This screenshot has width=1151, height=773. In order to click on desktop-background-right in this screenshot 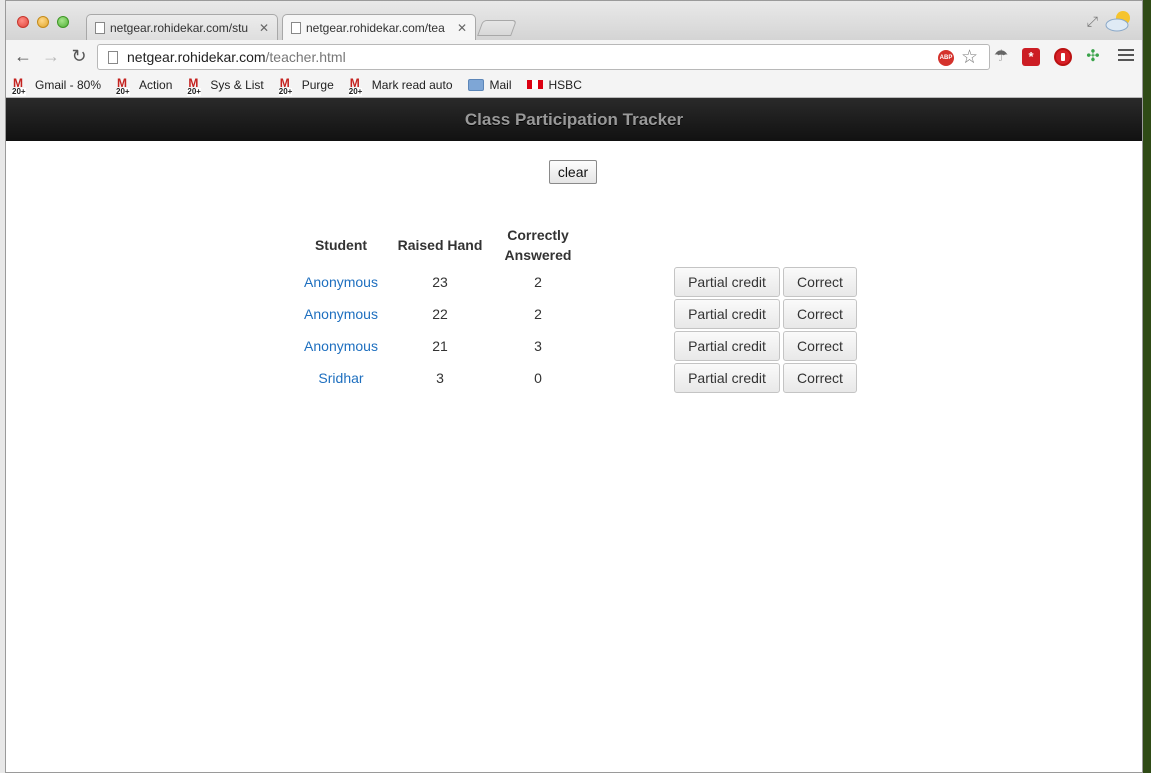, I will do `click(1147, 386)`.